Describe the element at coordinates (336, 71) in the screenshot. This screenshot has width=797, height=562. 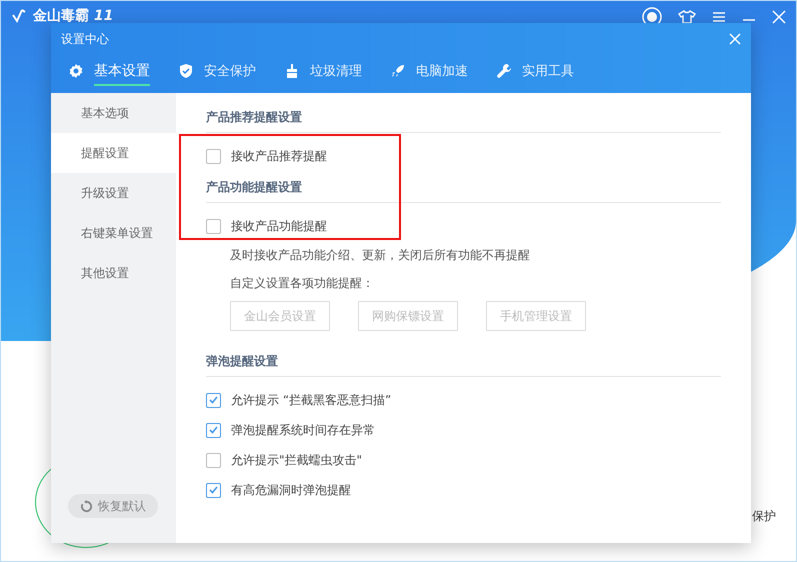
I see `settings-tab: 垃圾清理` at that location.